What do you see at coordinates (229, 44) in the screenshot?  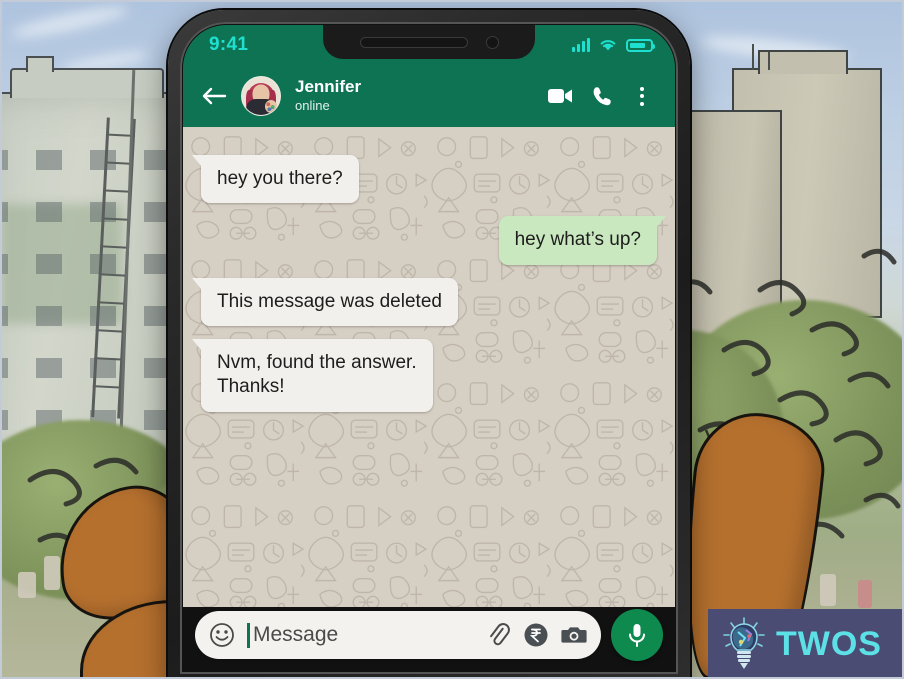 I see `status-clock: 9:41` at bounding box center [229, 44].